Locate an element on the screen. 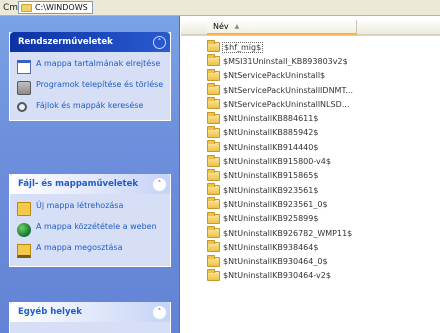  task-add-remove-programs: Programok telepítése és törlése is located at coordinates (90, 87).